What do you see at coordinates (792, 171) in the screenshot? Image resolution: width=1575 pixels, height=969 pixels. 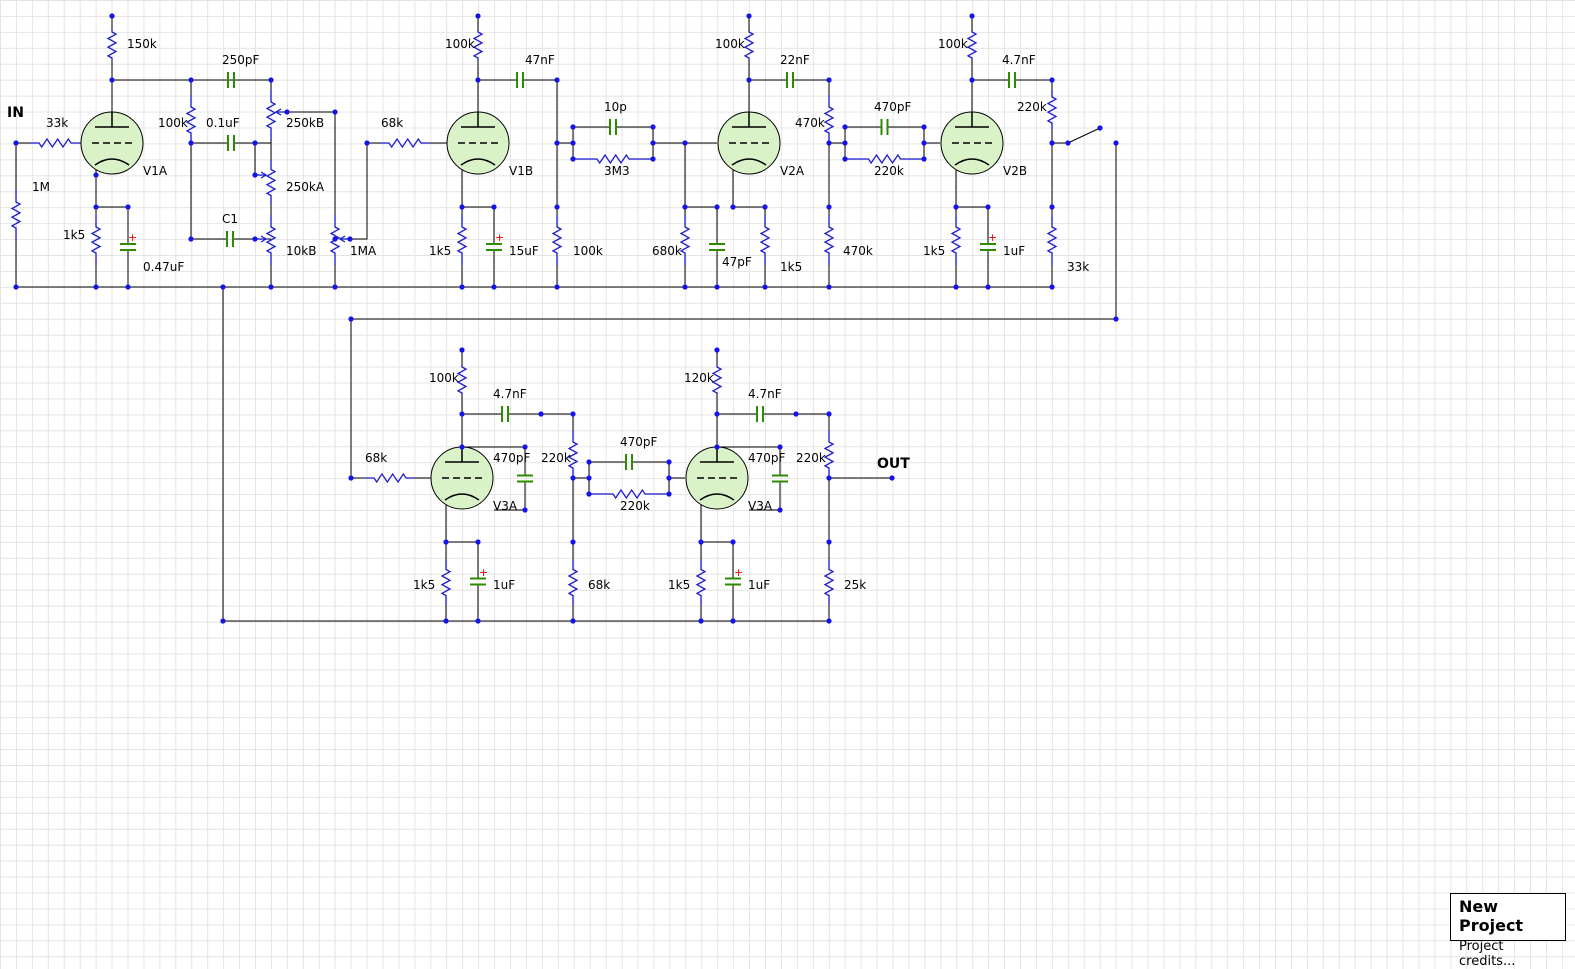 I see `tube-v2a-label: V2A` at bounding box center [792, 171].